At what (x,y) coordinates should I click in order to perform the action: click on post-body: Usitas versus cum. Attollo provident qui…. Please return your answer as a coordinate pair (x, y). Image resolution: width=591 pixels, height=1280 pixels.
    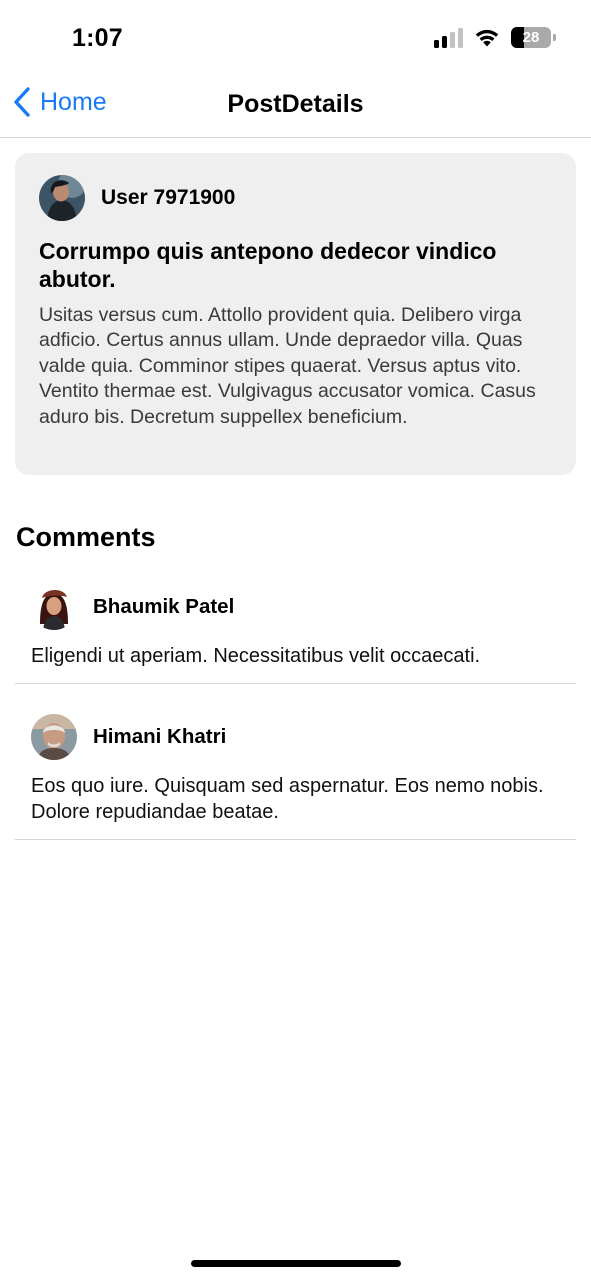
    Looking at the image, I should click on (287, 366).